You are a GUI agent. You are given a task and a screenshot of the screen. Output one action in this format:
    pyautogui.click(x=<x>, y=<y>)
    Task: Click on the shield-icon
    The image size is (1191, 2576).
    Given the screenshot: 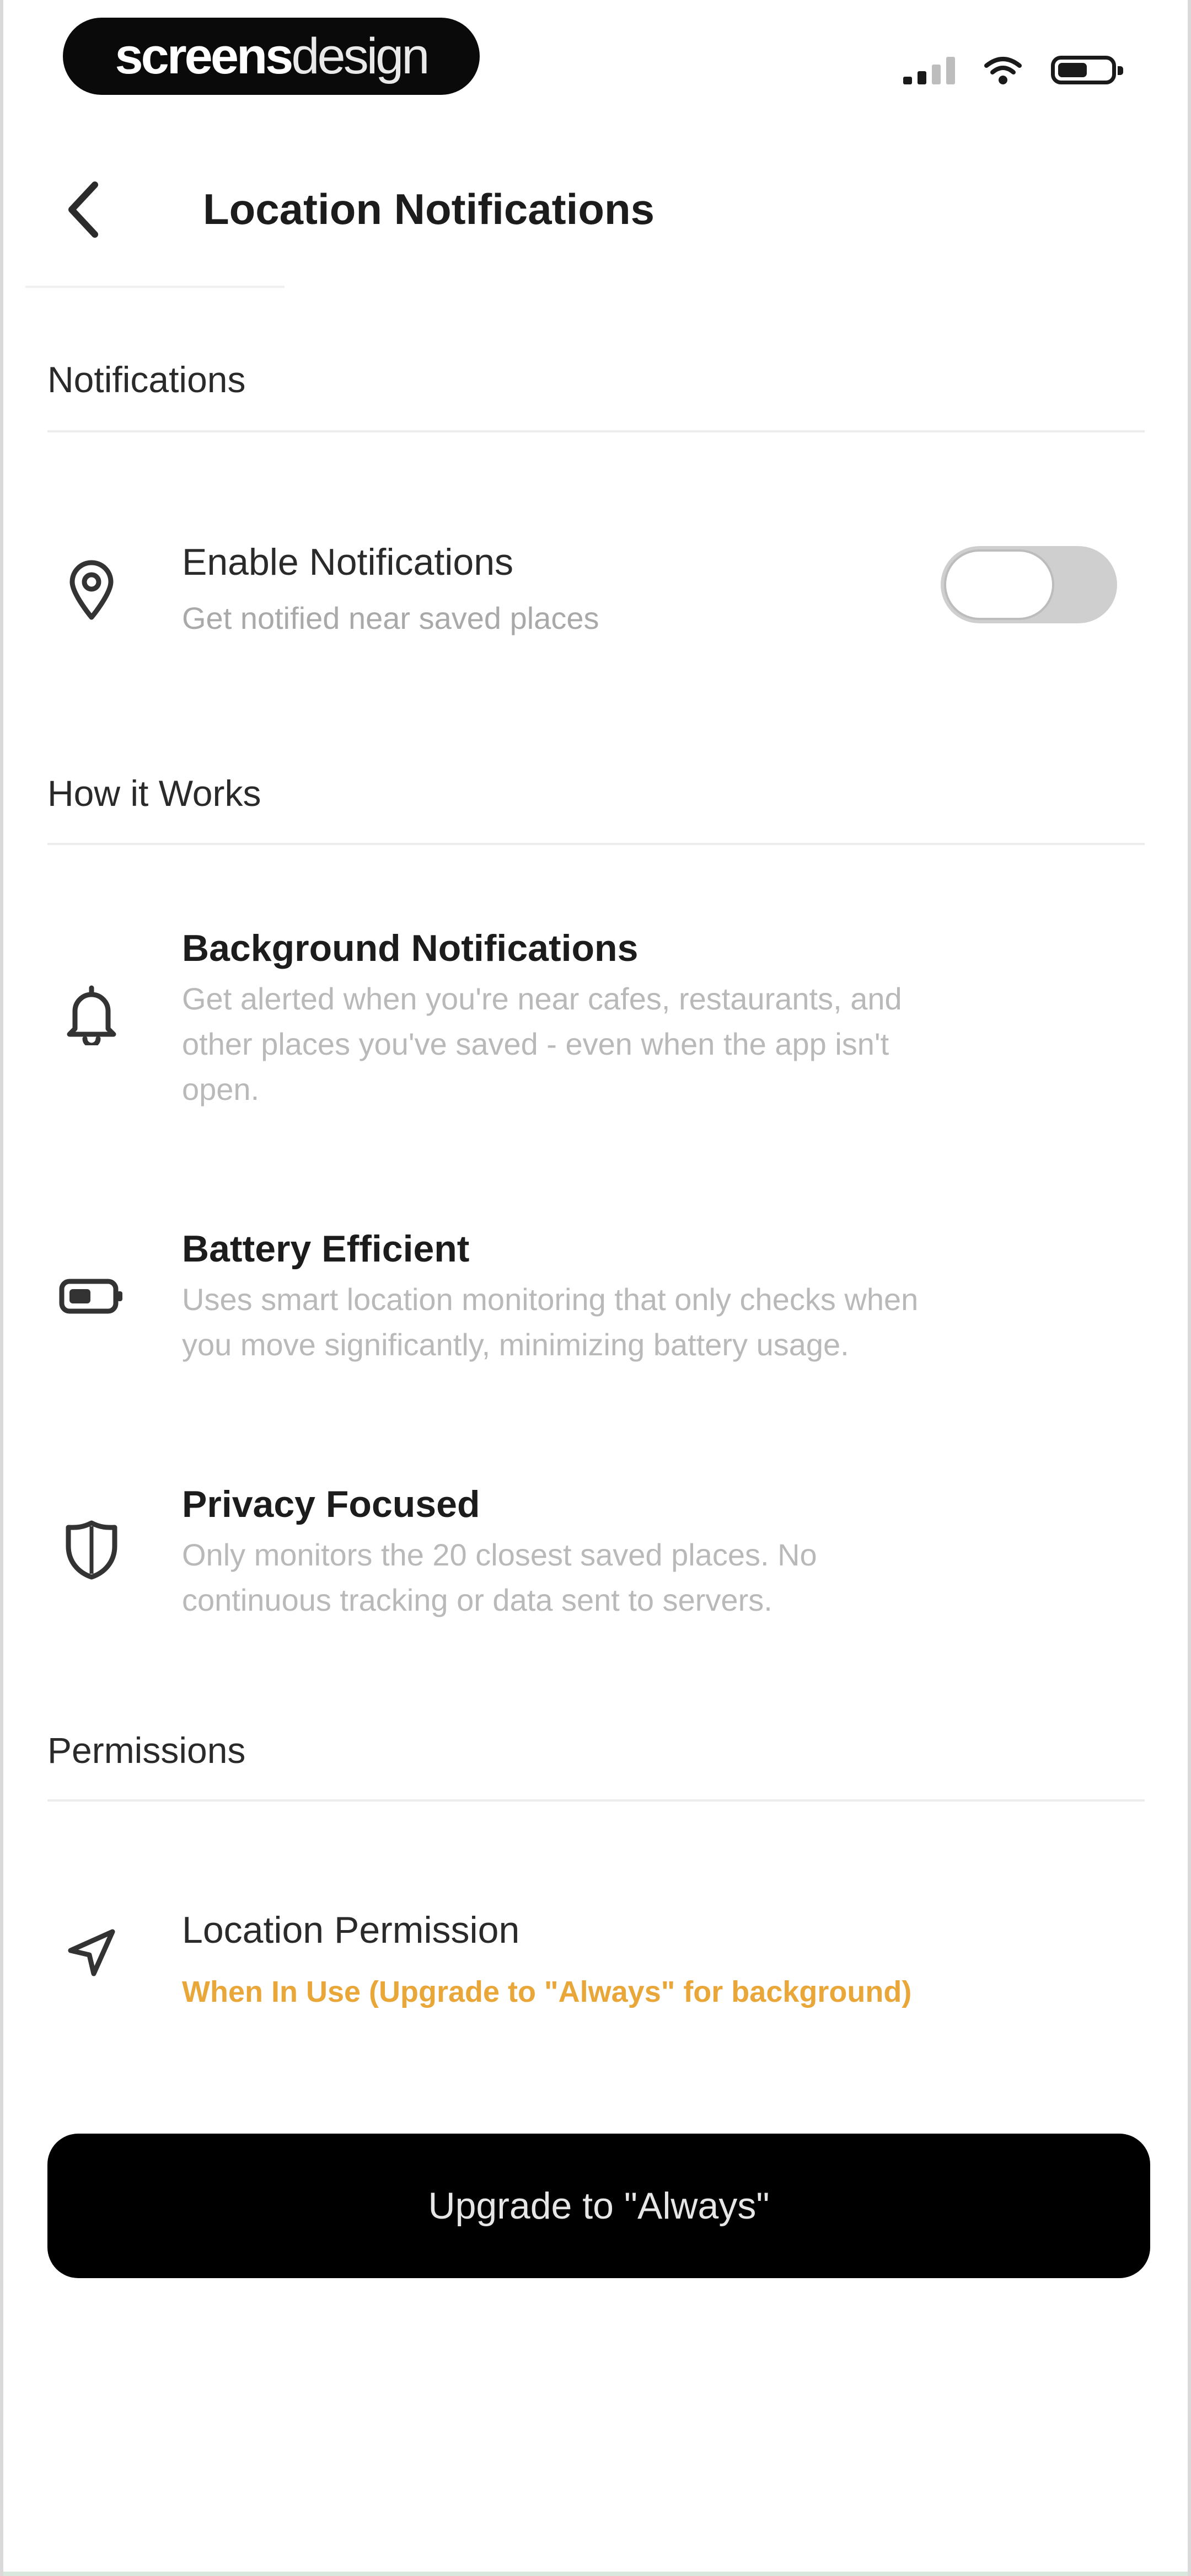 What is the action you would take?
    pyautogui.click(x=92, y=1550)
    